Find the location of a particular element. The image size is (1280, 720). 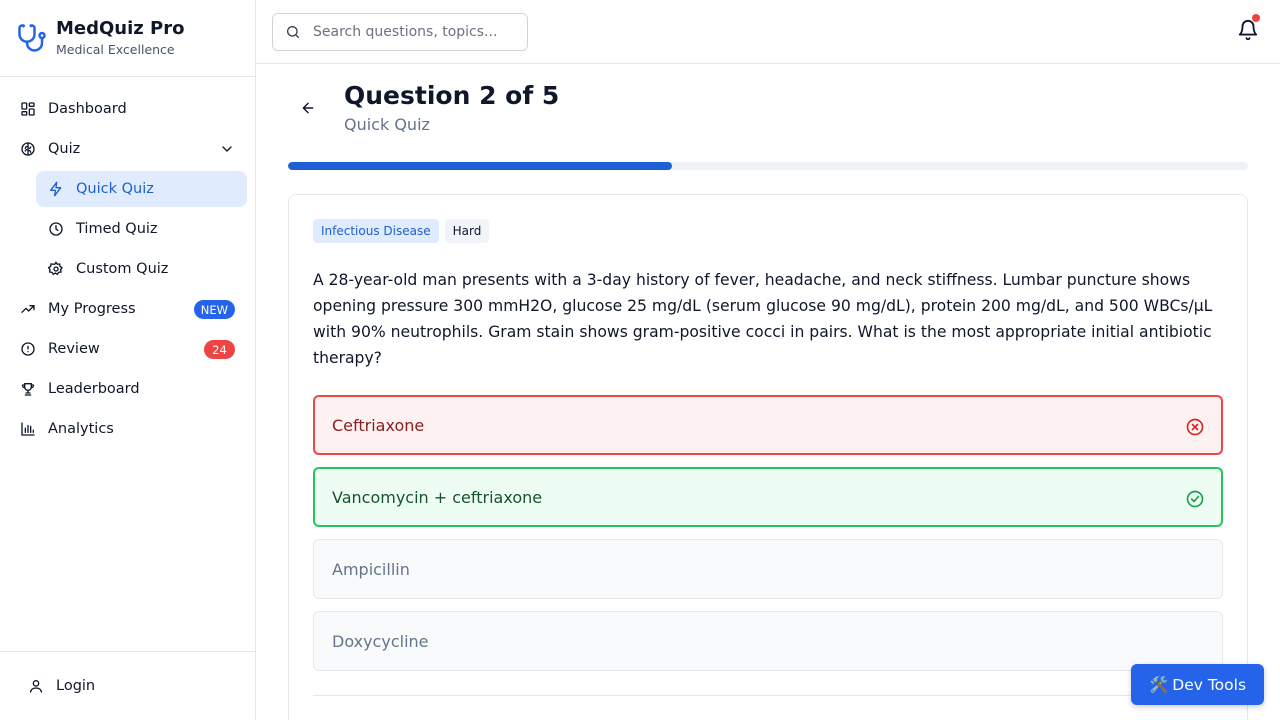

quiz-progress-fill is located at coordinates (480, 166).